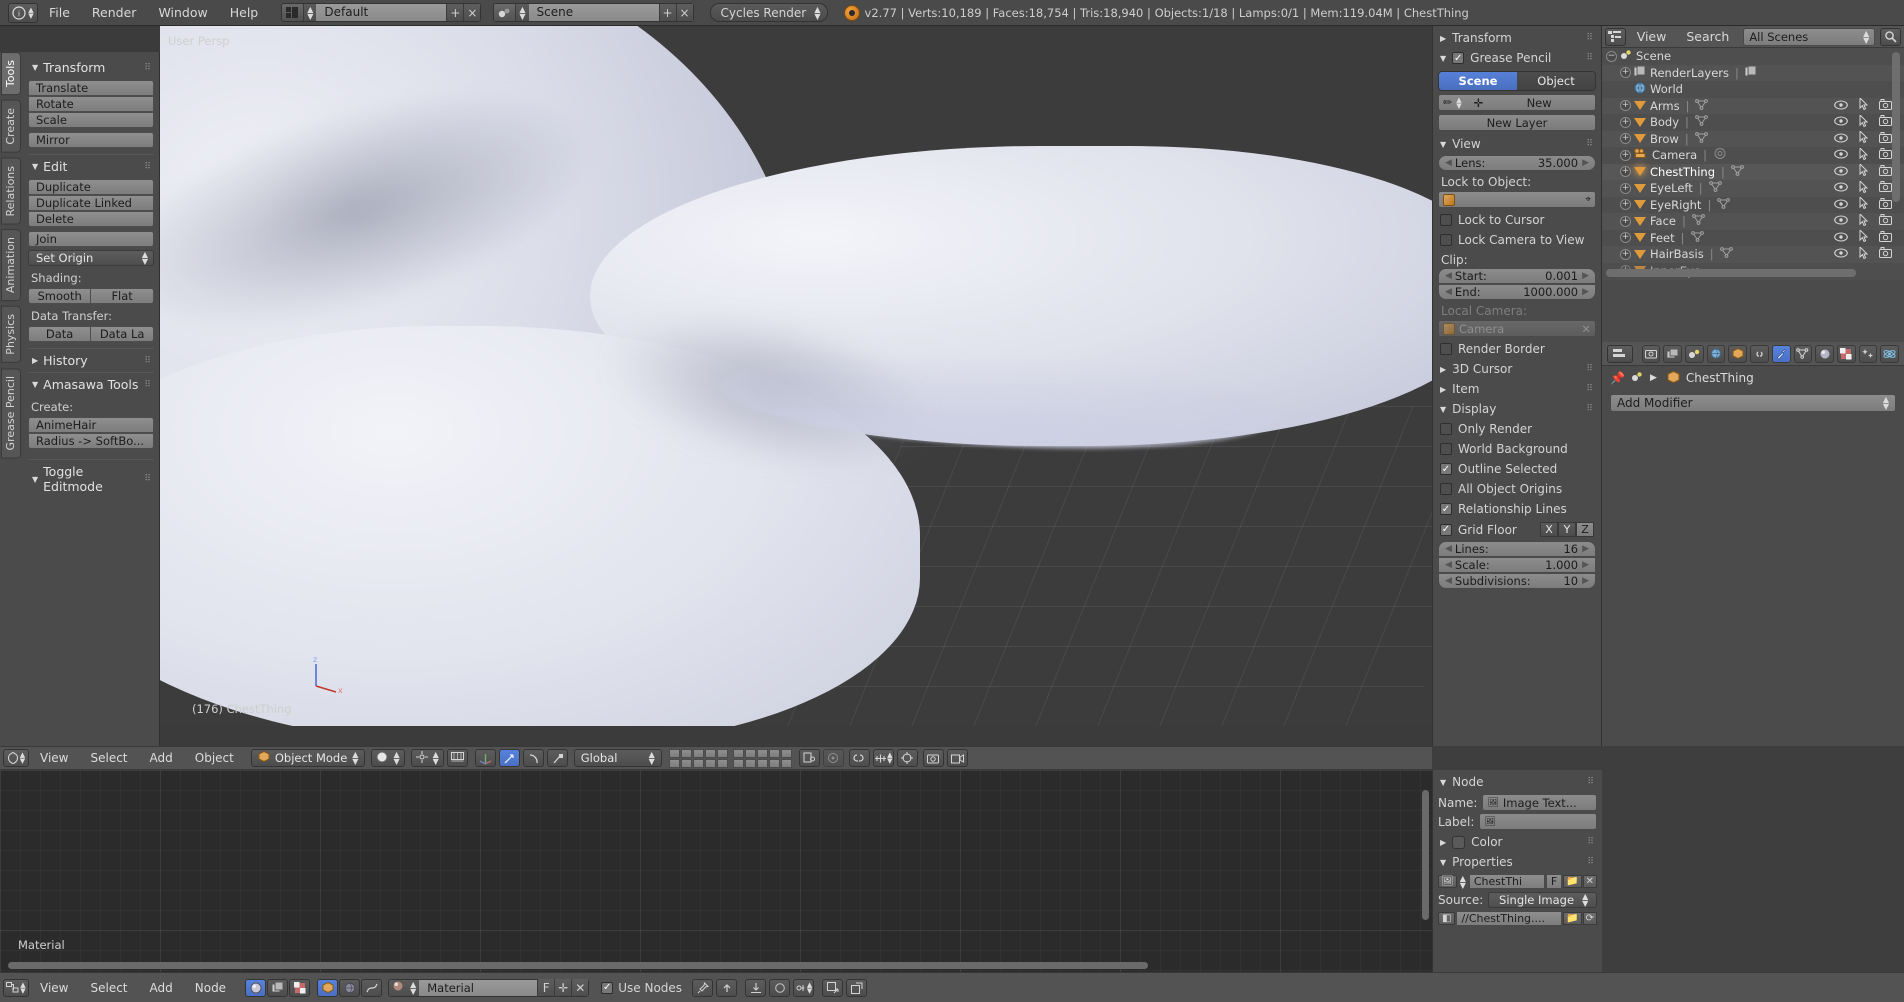  I want to click on viewport-menu-view: View, so click(54, 758).